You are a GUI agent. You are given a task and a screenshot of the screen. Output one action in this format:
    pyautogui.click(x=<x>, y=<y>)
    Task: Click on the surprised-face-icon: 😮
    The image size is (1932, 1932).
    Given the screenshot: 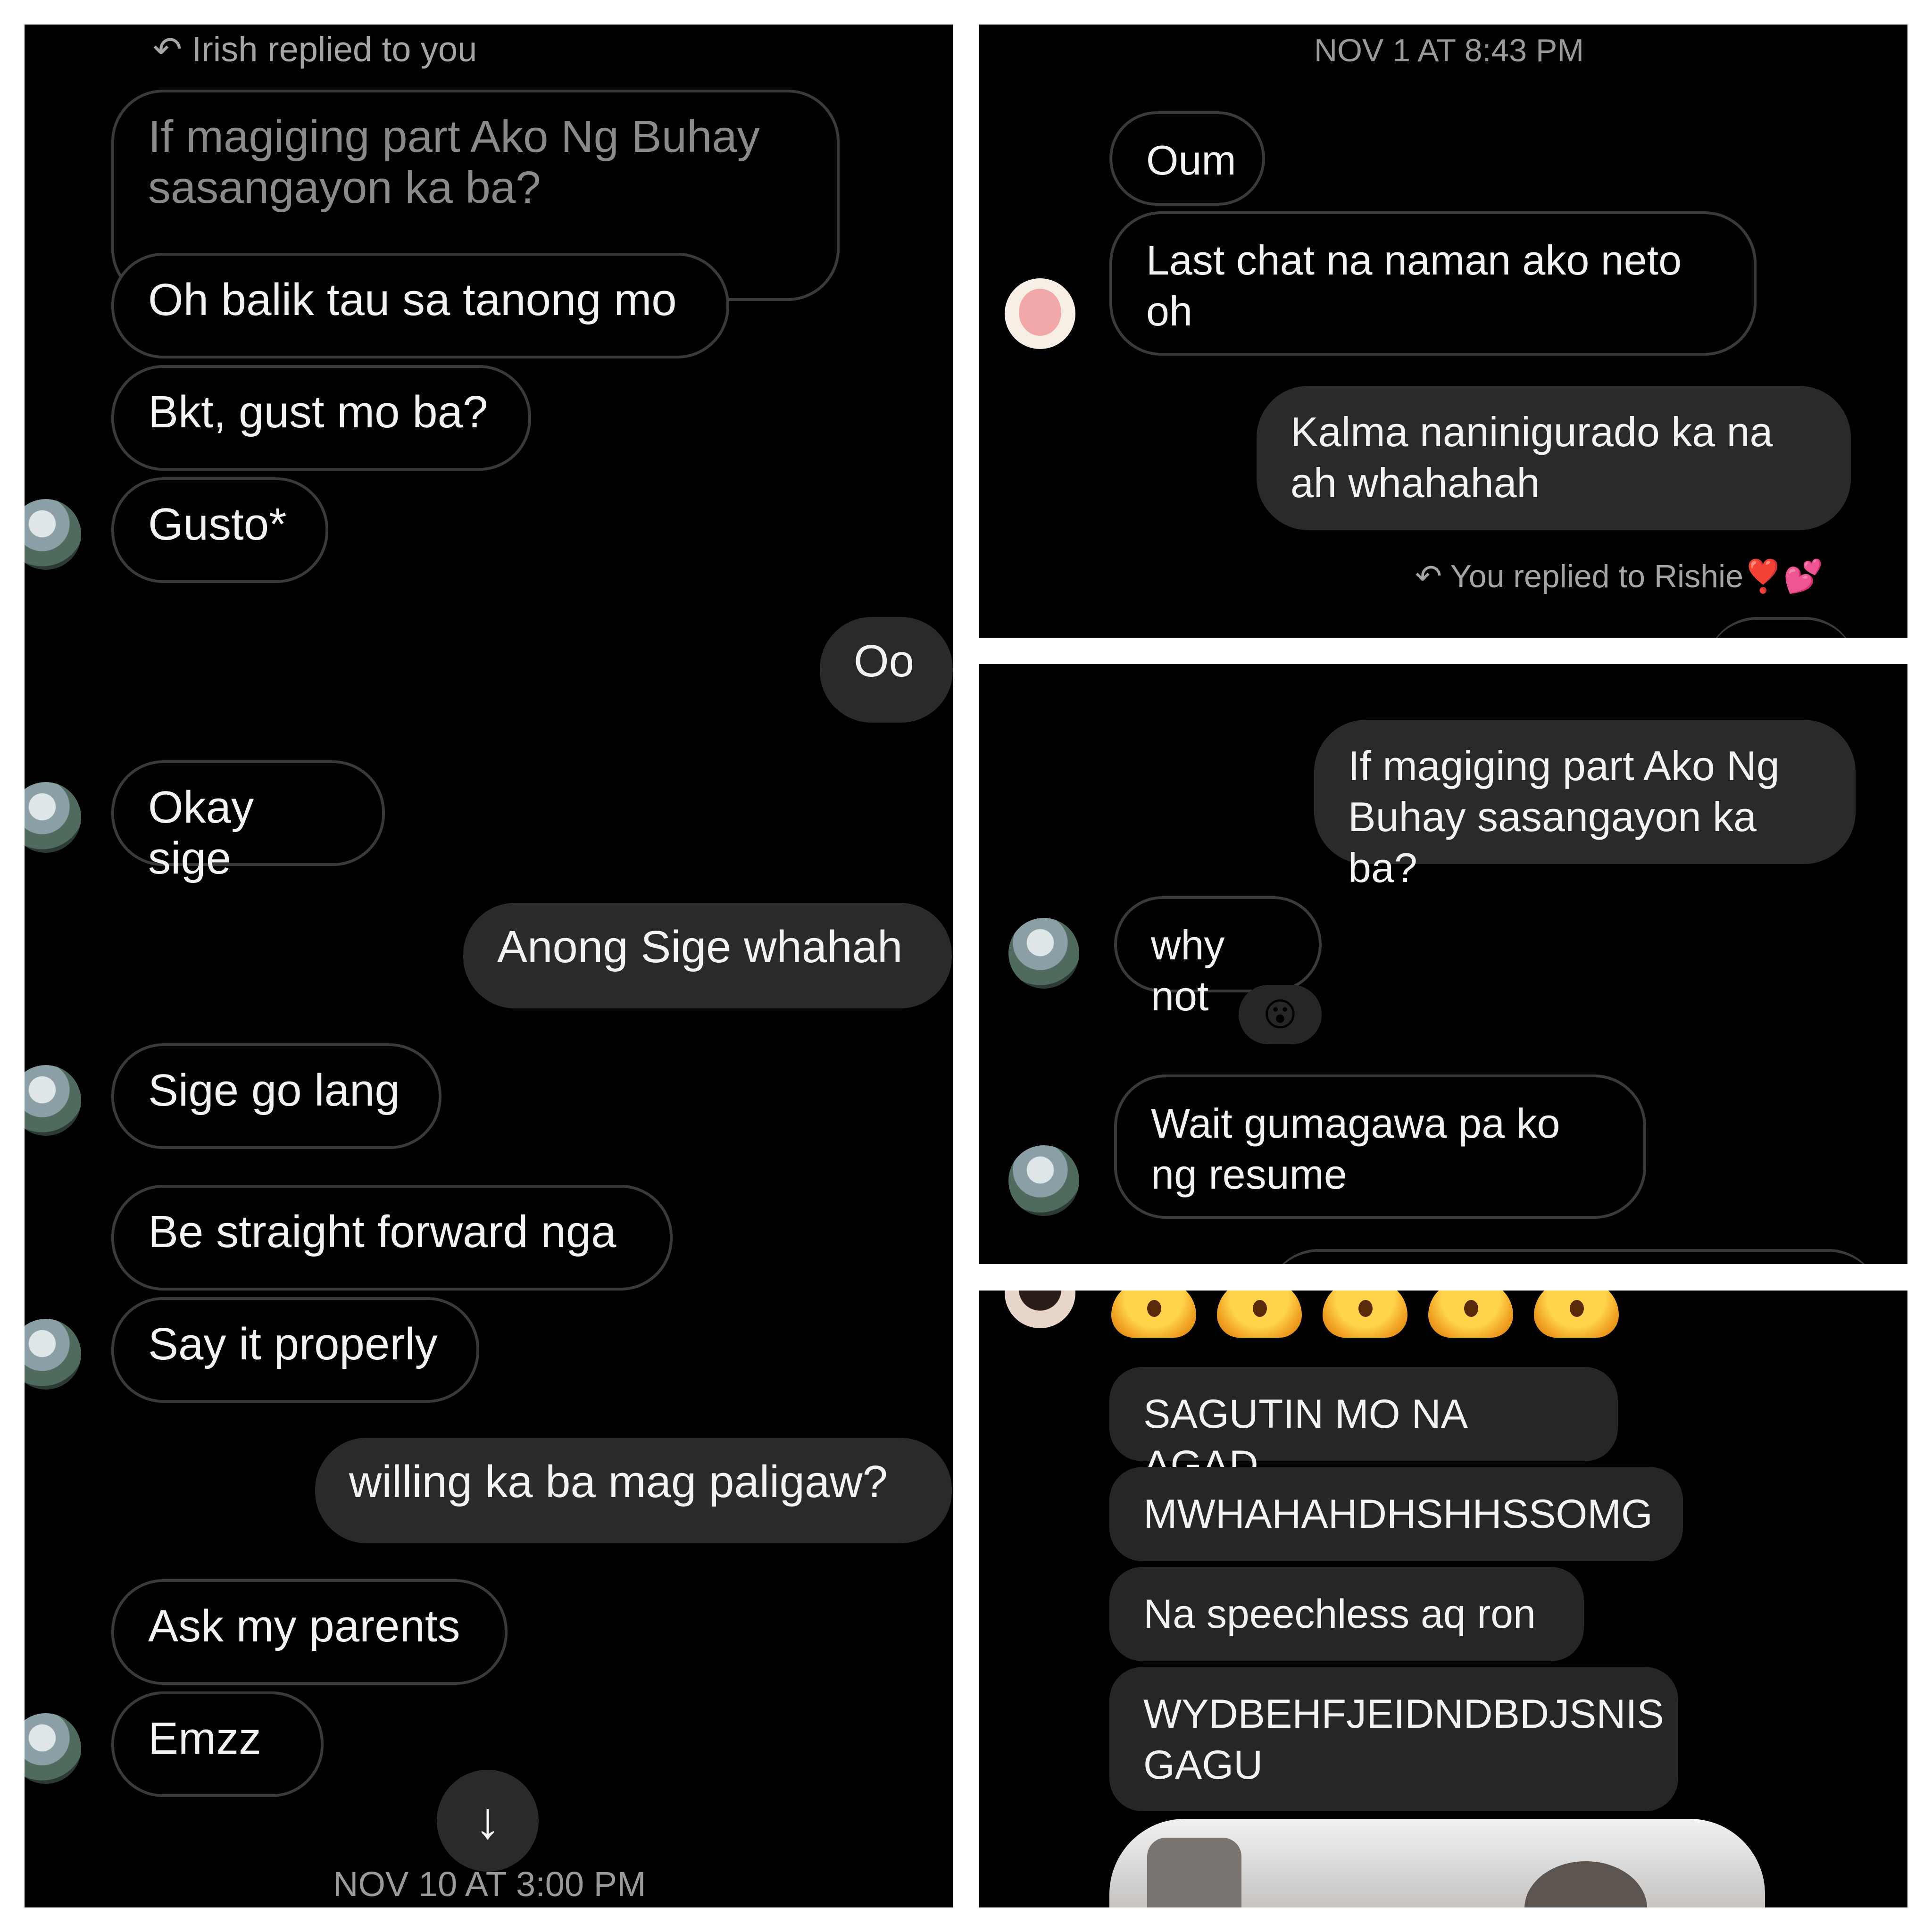 What is the action you would take?
    pyautogui.click(x=1280, y=1015)
    